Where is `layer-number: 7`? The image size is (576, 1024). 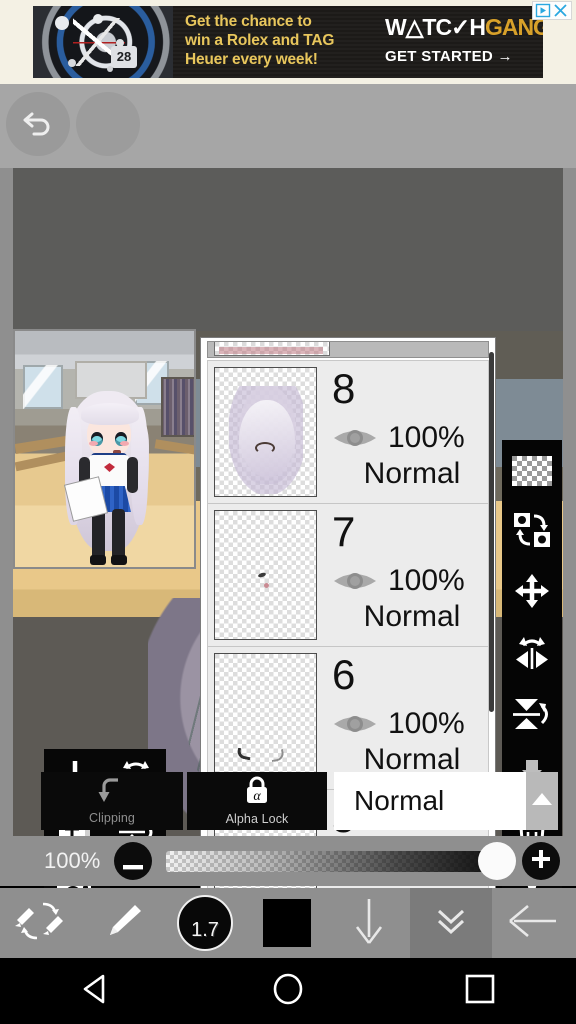
layer-number: 7 is located at coordinates (344, 531).